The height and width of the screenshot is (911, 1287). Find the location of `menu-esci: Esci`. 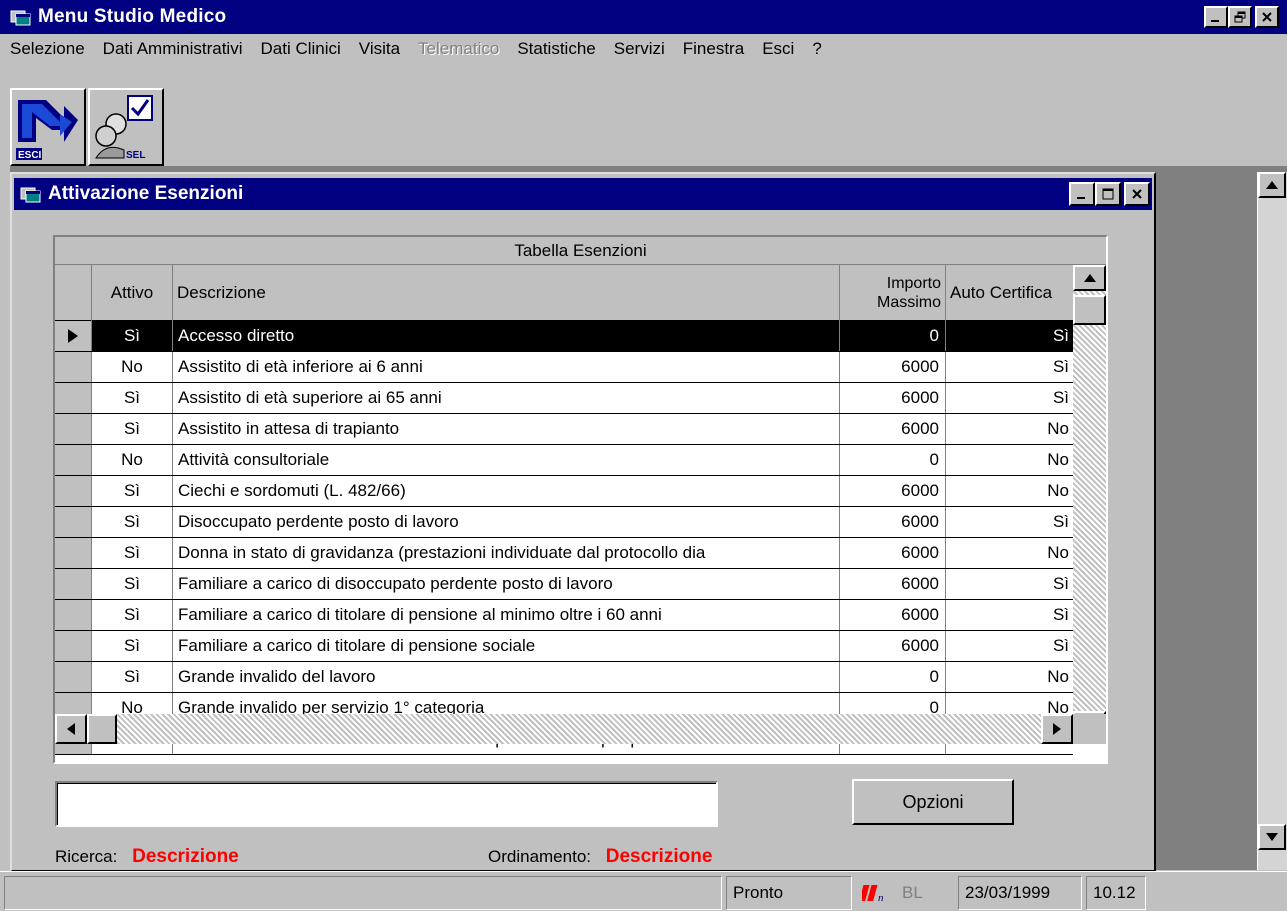

menu-esci: Esci is located at coordinates (778, 49).